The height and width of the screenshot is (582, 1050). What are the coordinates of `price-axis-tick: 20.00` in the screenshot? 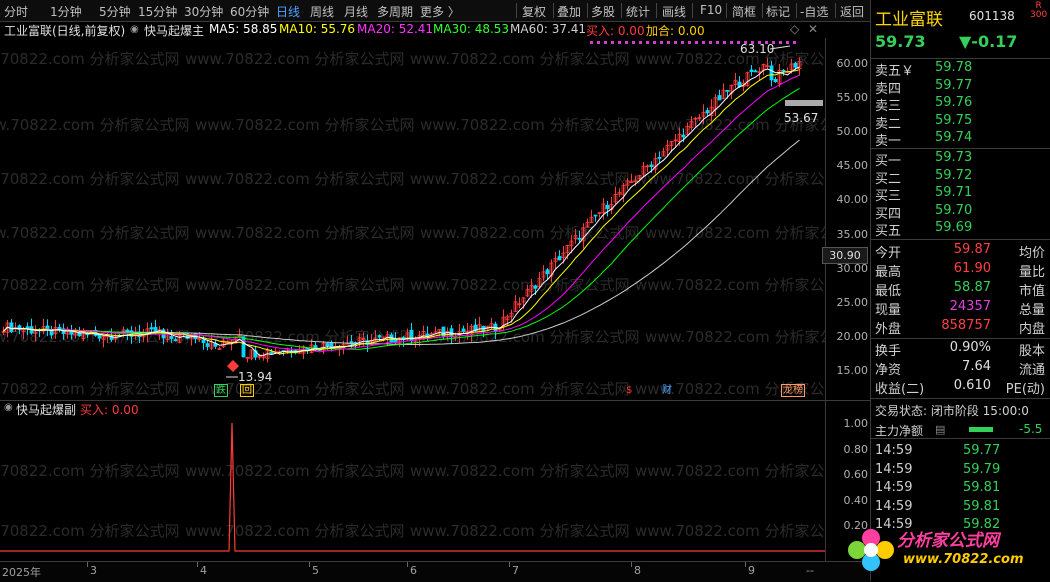 It's located at (852, 336).